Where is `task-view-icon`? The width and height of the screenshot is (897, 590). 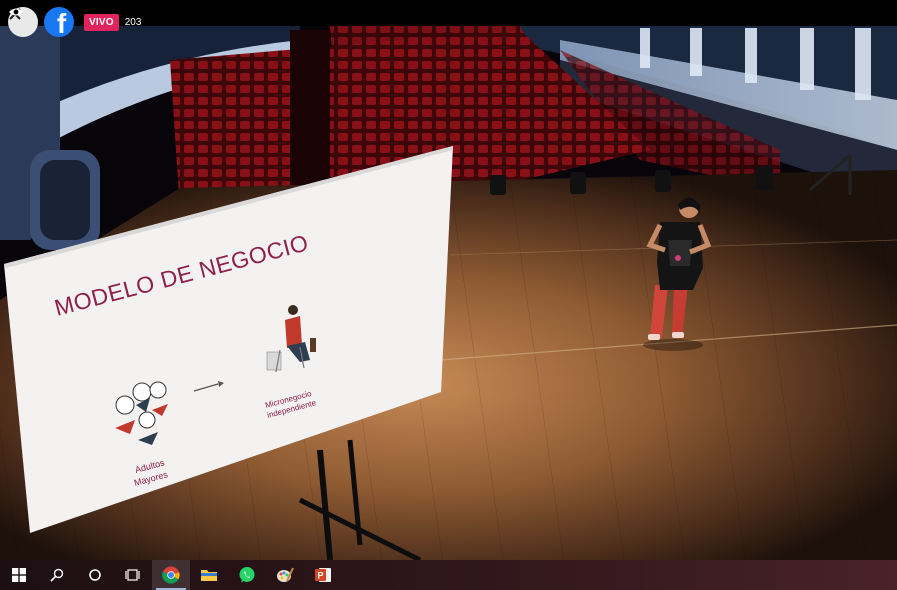
task-view-icon is located at coordinates (132, 575).